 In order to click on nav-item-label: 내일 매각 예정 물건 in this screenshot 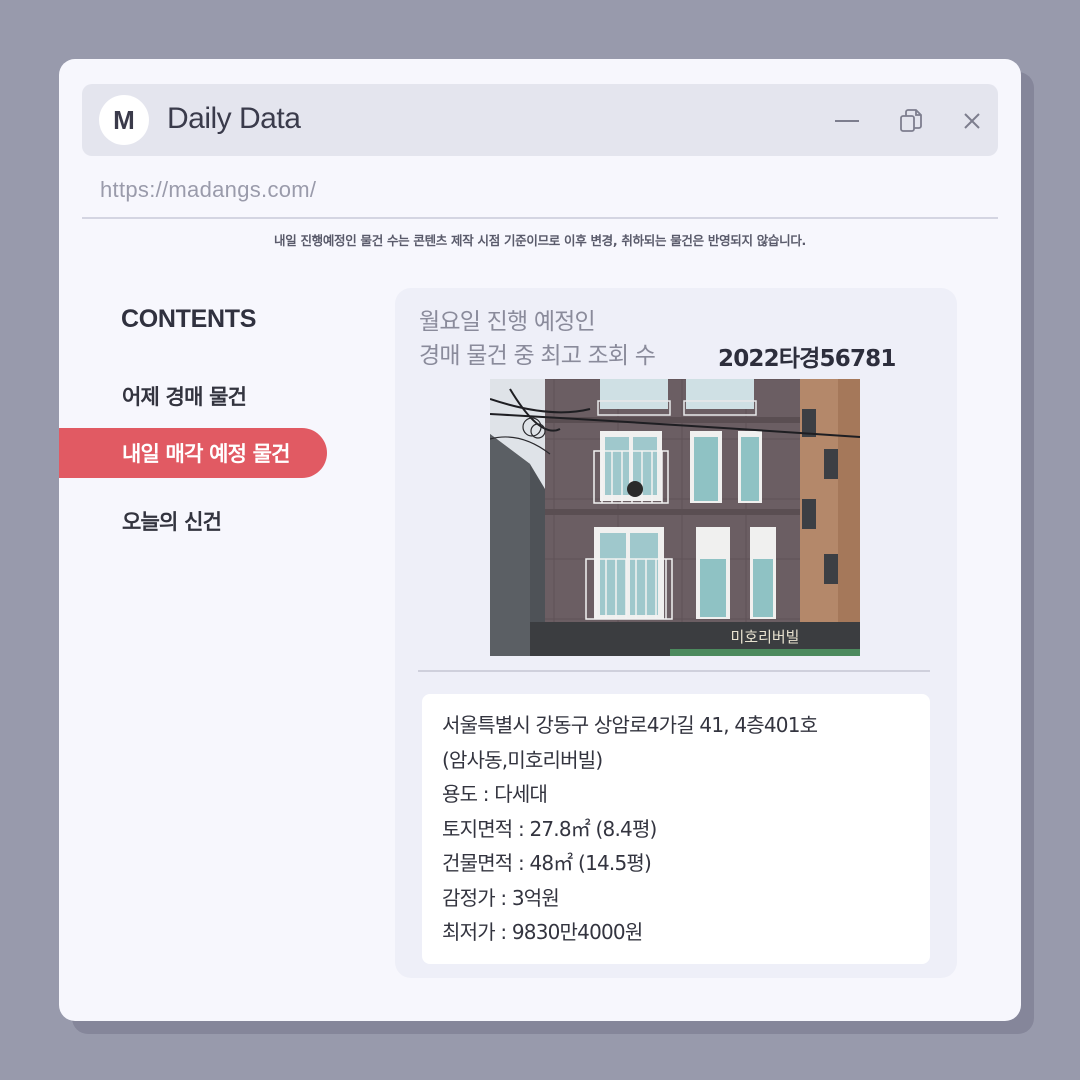, I will do `click(206, 454)`.